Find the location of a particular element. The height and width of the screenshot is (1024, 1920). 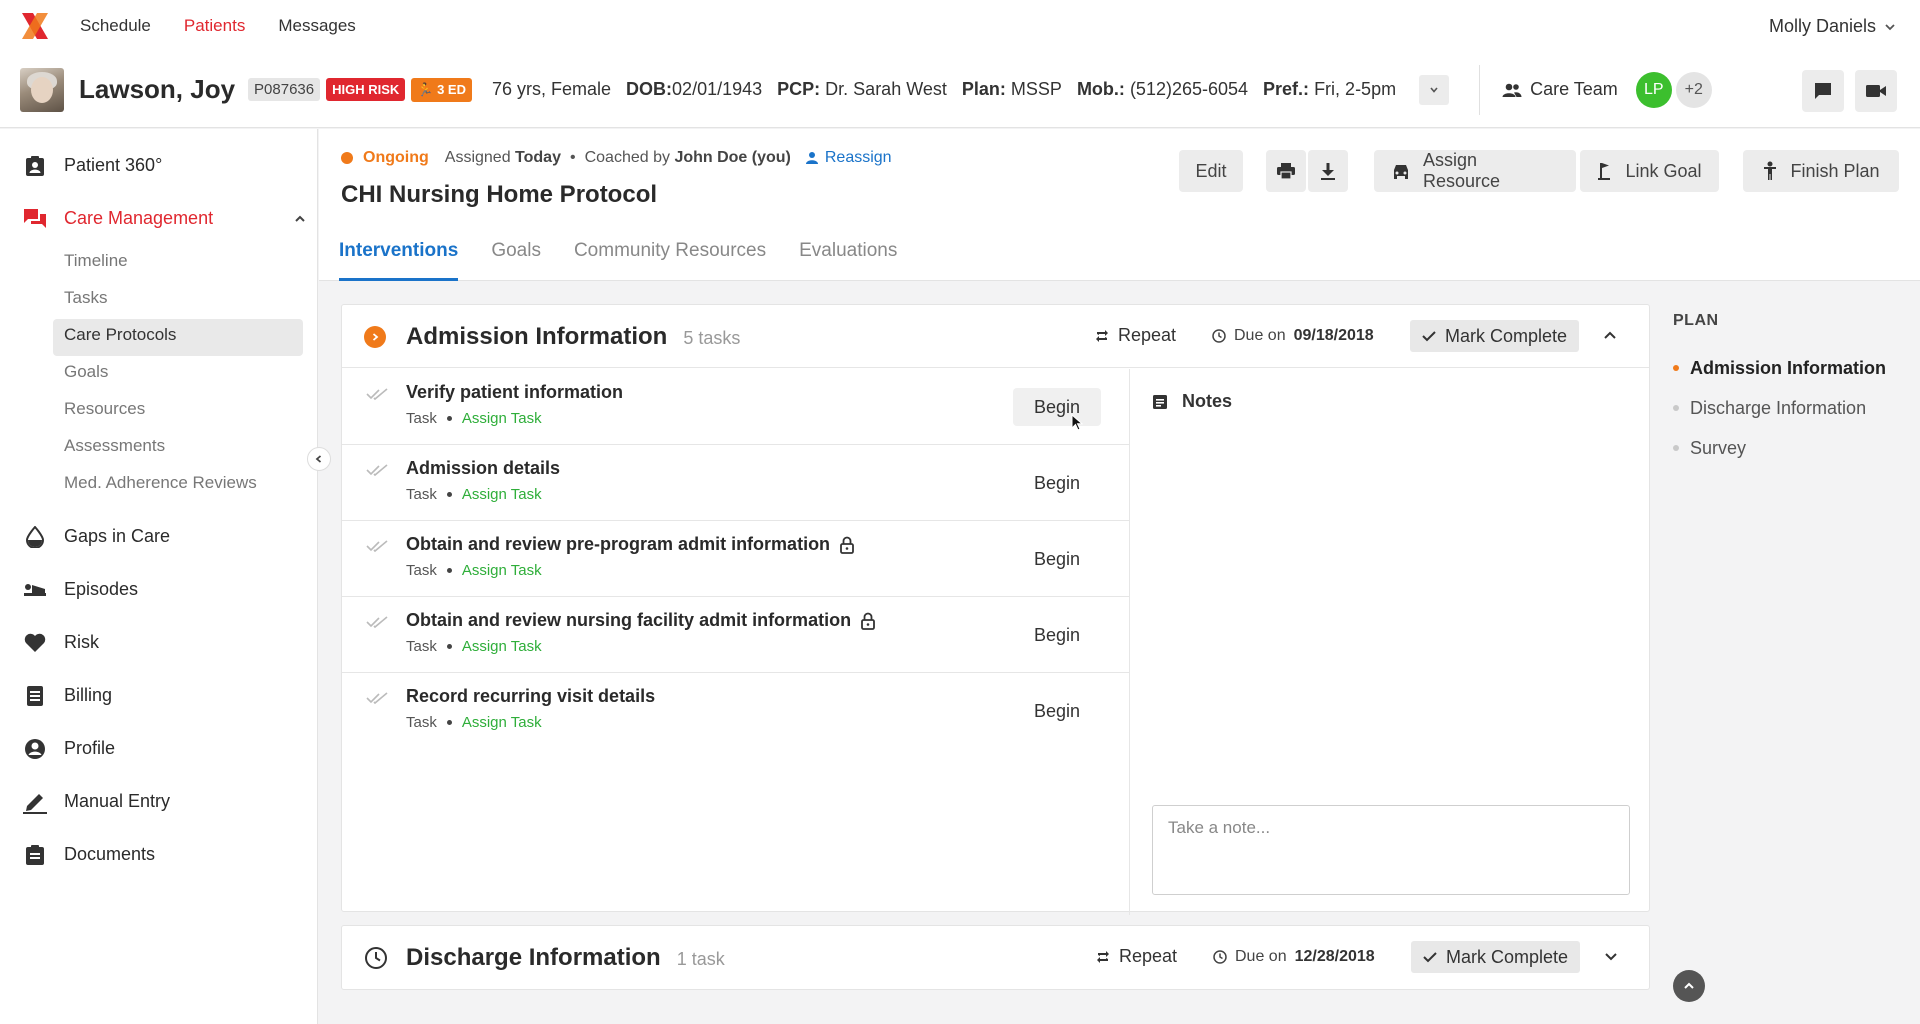

tab-goals: Goals is located at coordinates (516, 256).